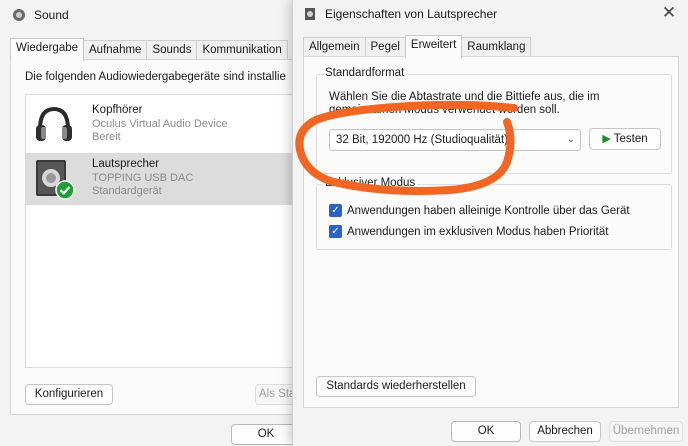  Describe the element at coordinates (433, 46) in the screenshot. I see `tab-erweitert: Erweitert` at that location.